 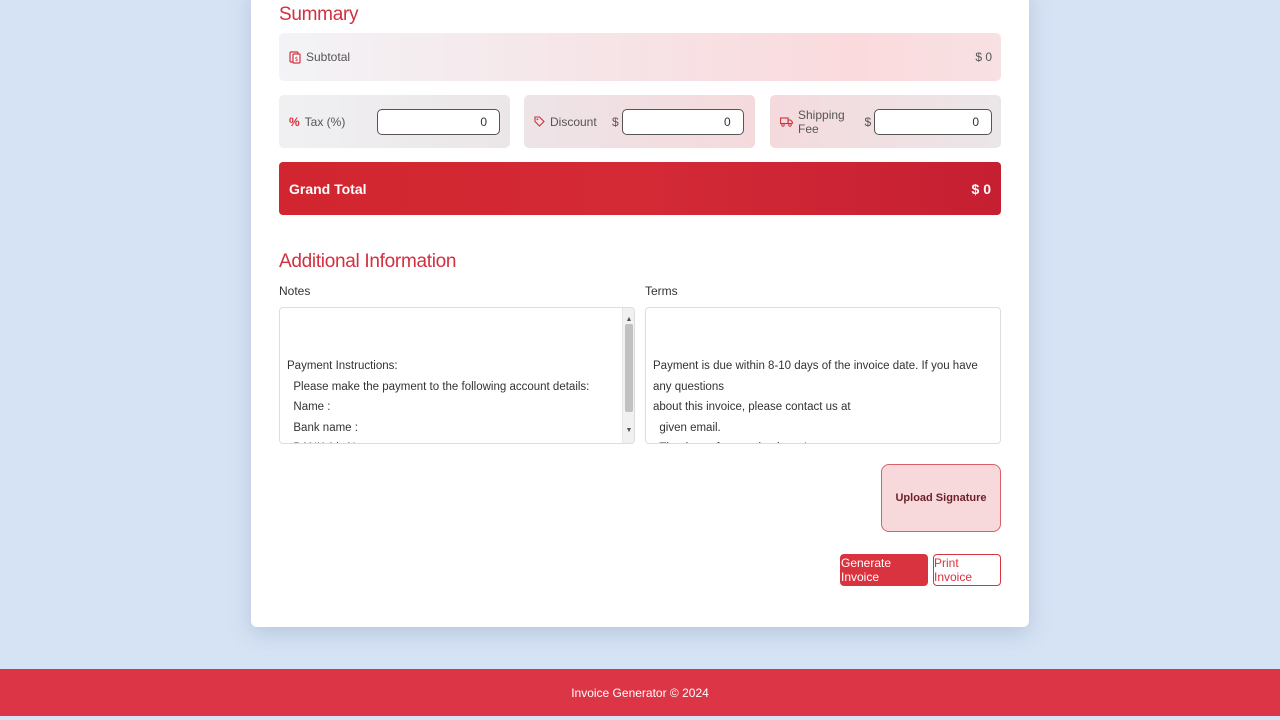 What do you see at coordinates (573, 121) in the screenshot?
I see `discount-label: Discount` at bounding box center [573, 121].